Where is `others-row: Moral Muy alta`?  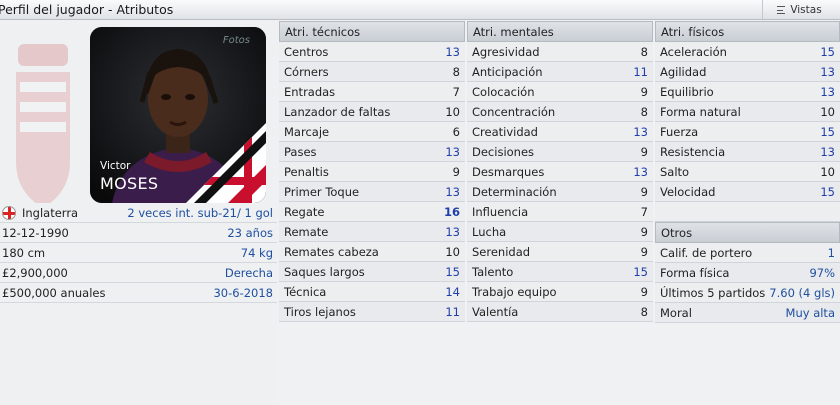 others-row: Moral Muy alta is located at coordinates (747, 313).